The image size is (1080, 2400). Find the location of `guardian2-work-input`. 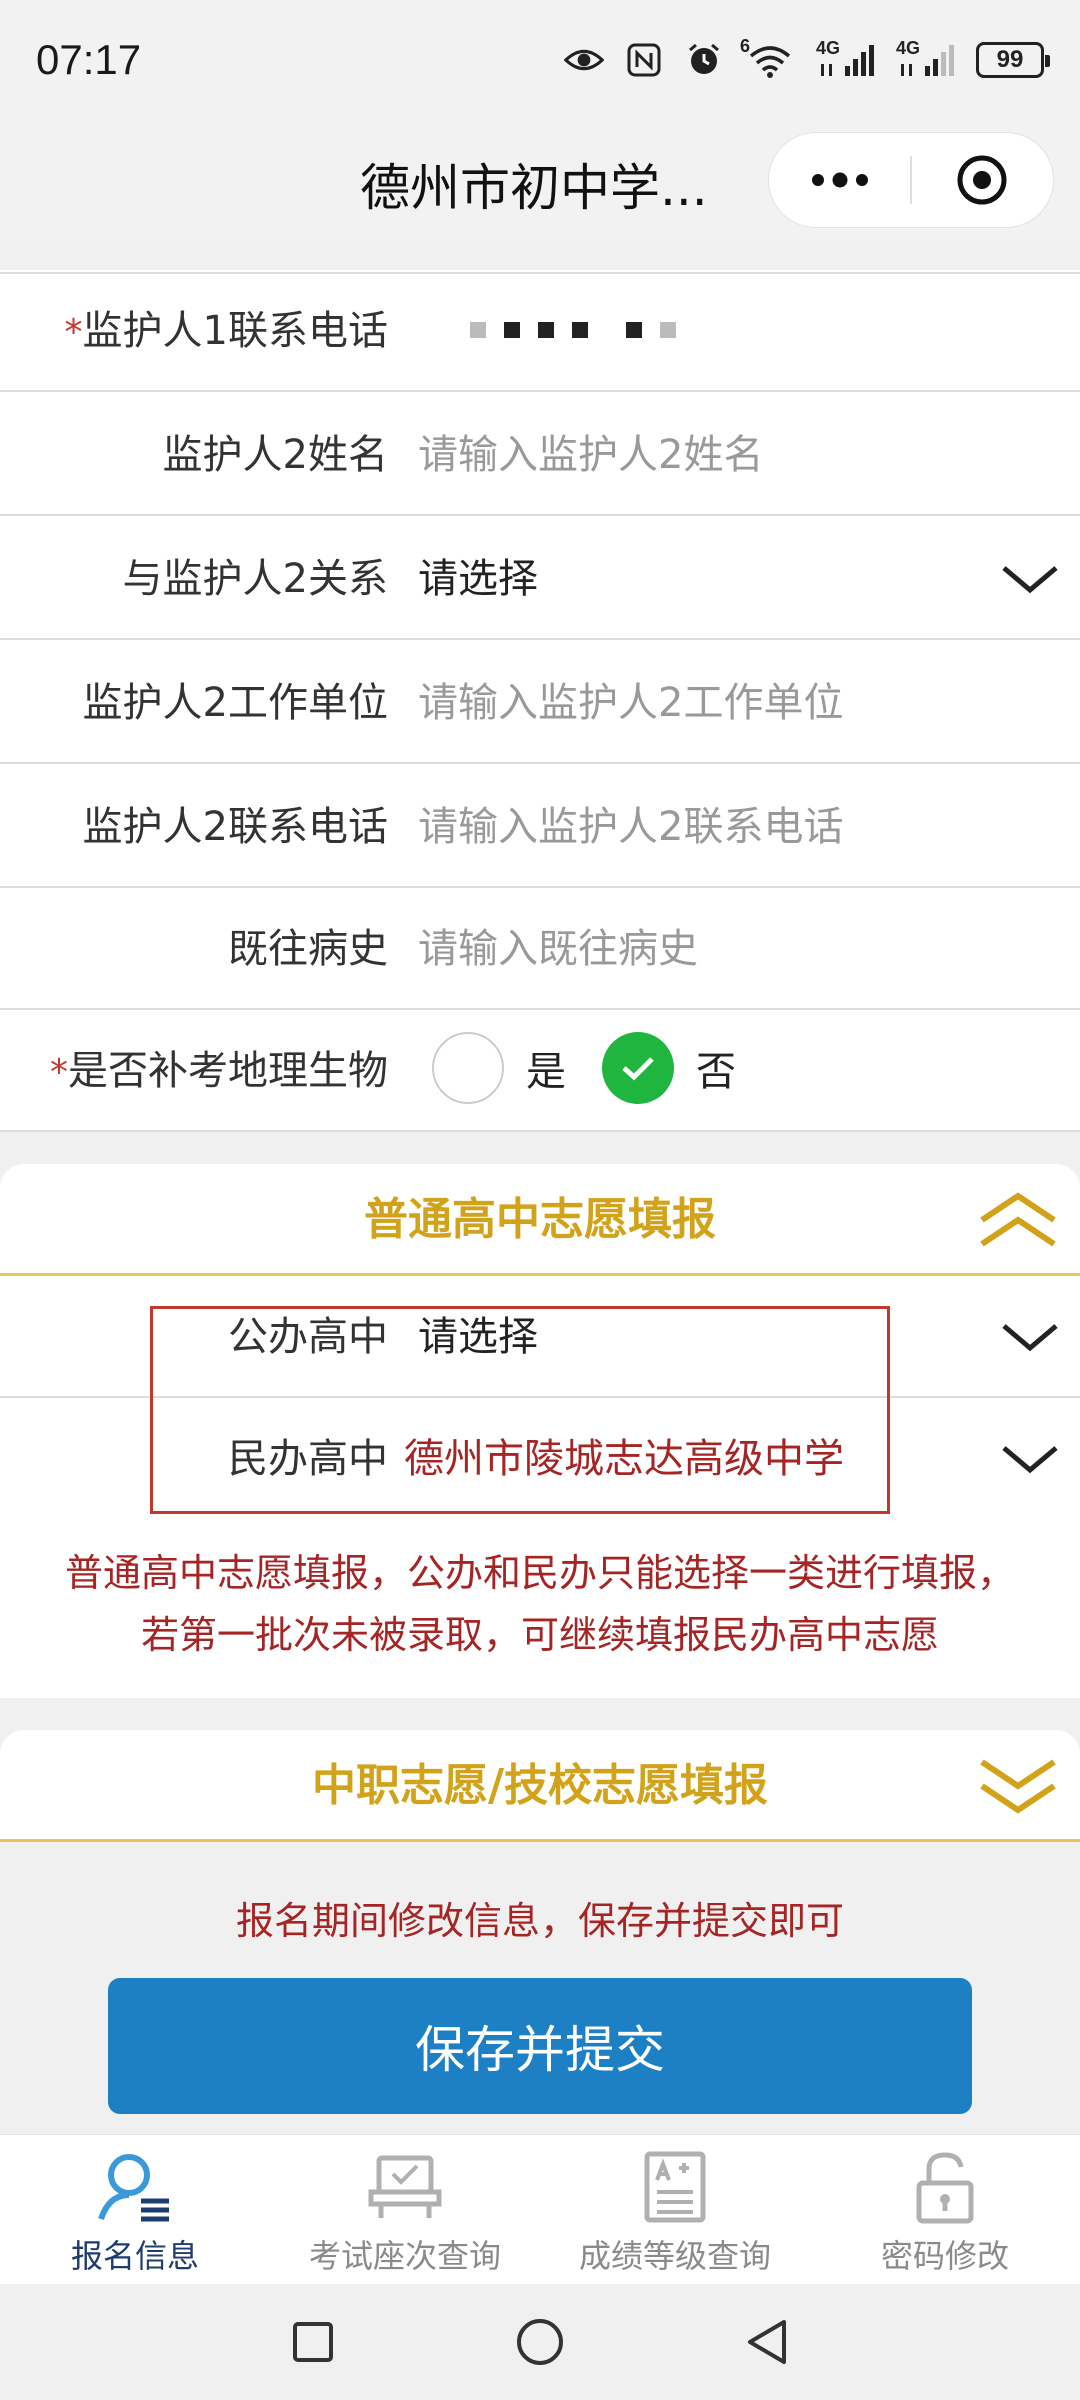

guardian2-work-input is located at coordinates (728, 703).